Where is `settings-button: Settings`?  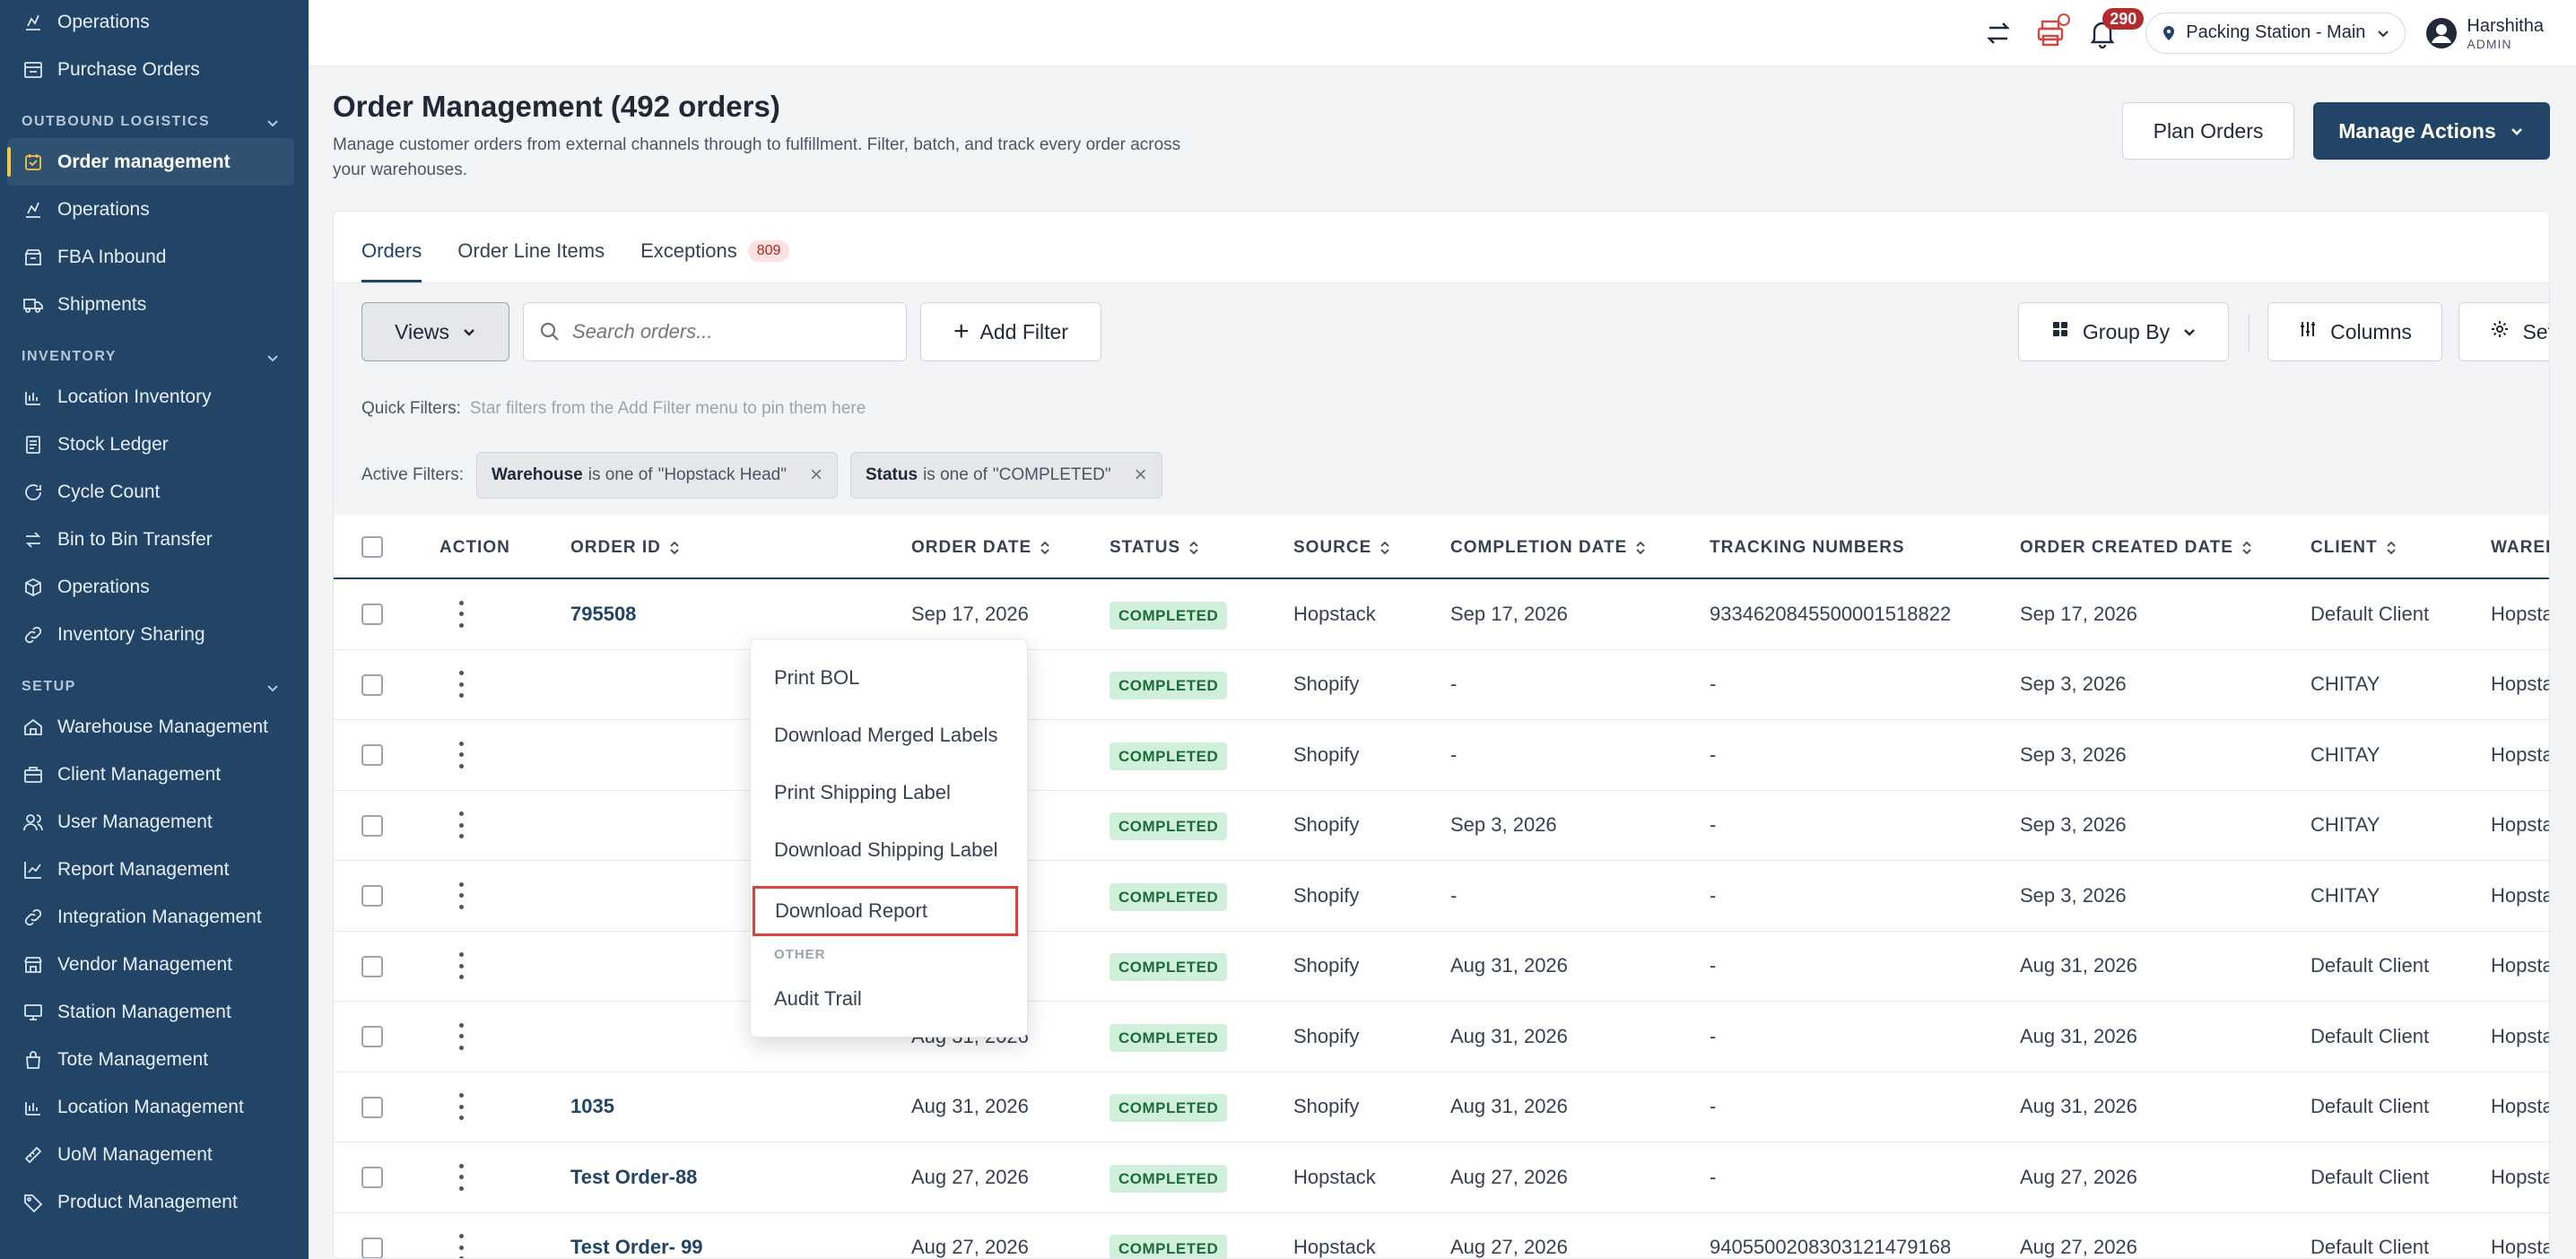 settings-button: Settings is located at coordinates (2504, 331).